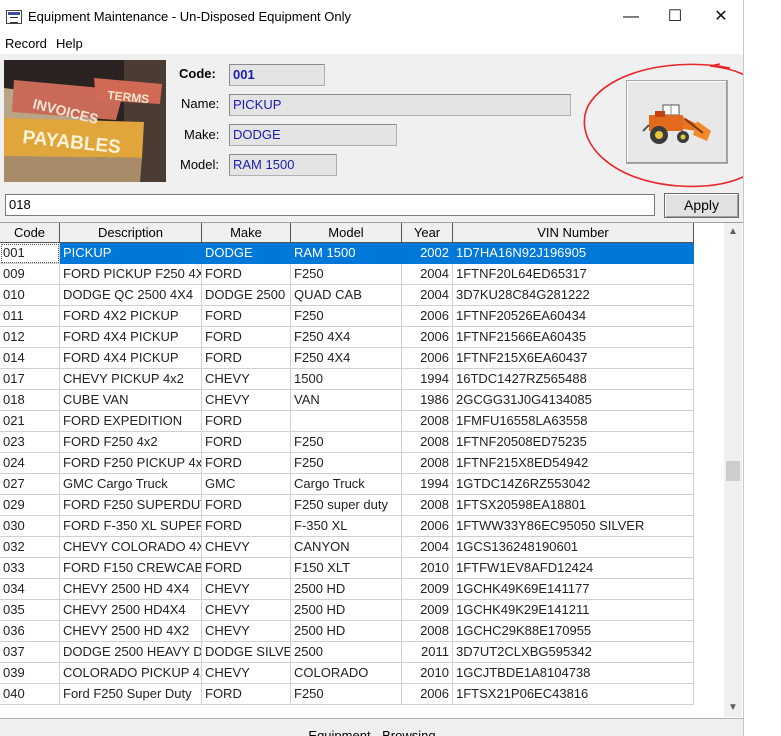 Image resolution: width=781 pixels, height=736 pixels. I want to click on cell-description: FORD 4X4 PICKUP, so click(131, 337).